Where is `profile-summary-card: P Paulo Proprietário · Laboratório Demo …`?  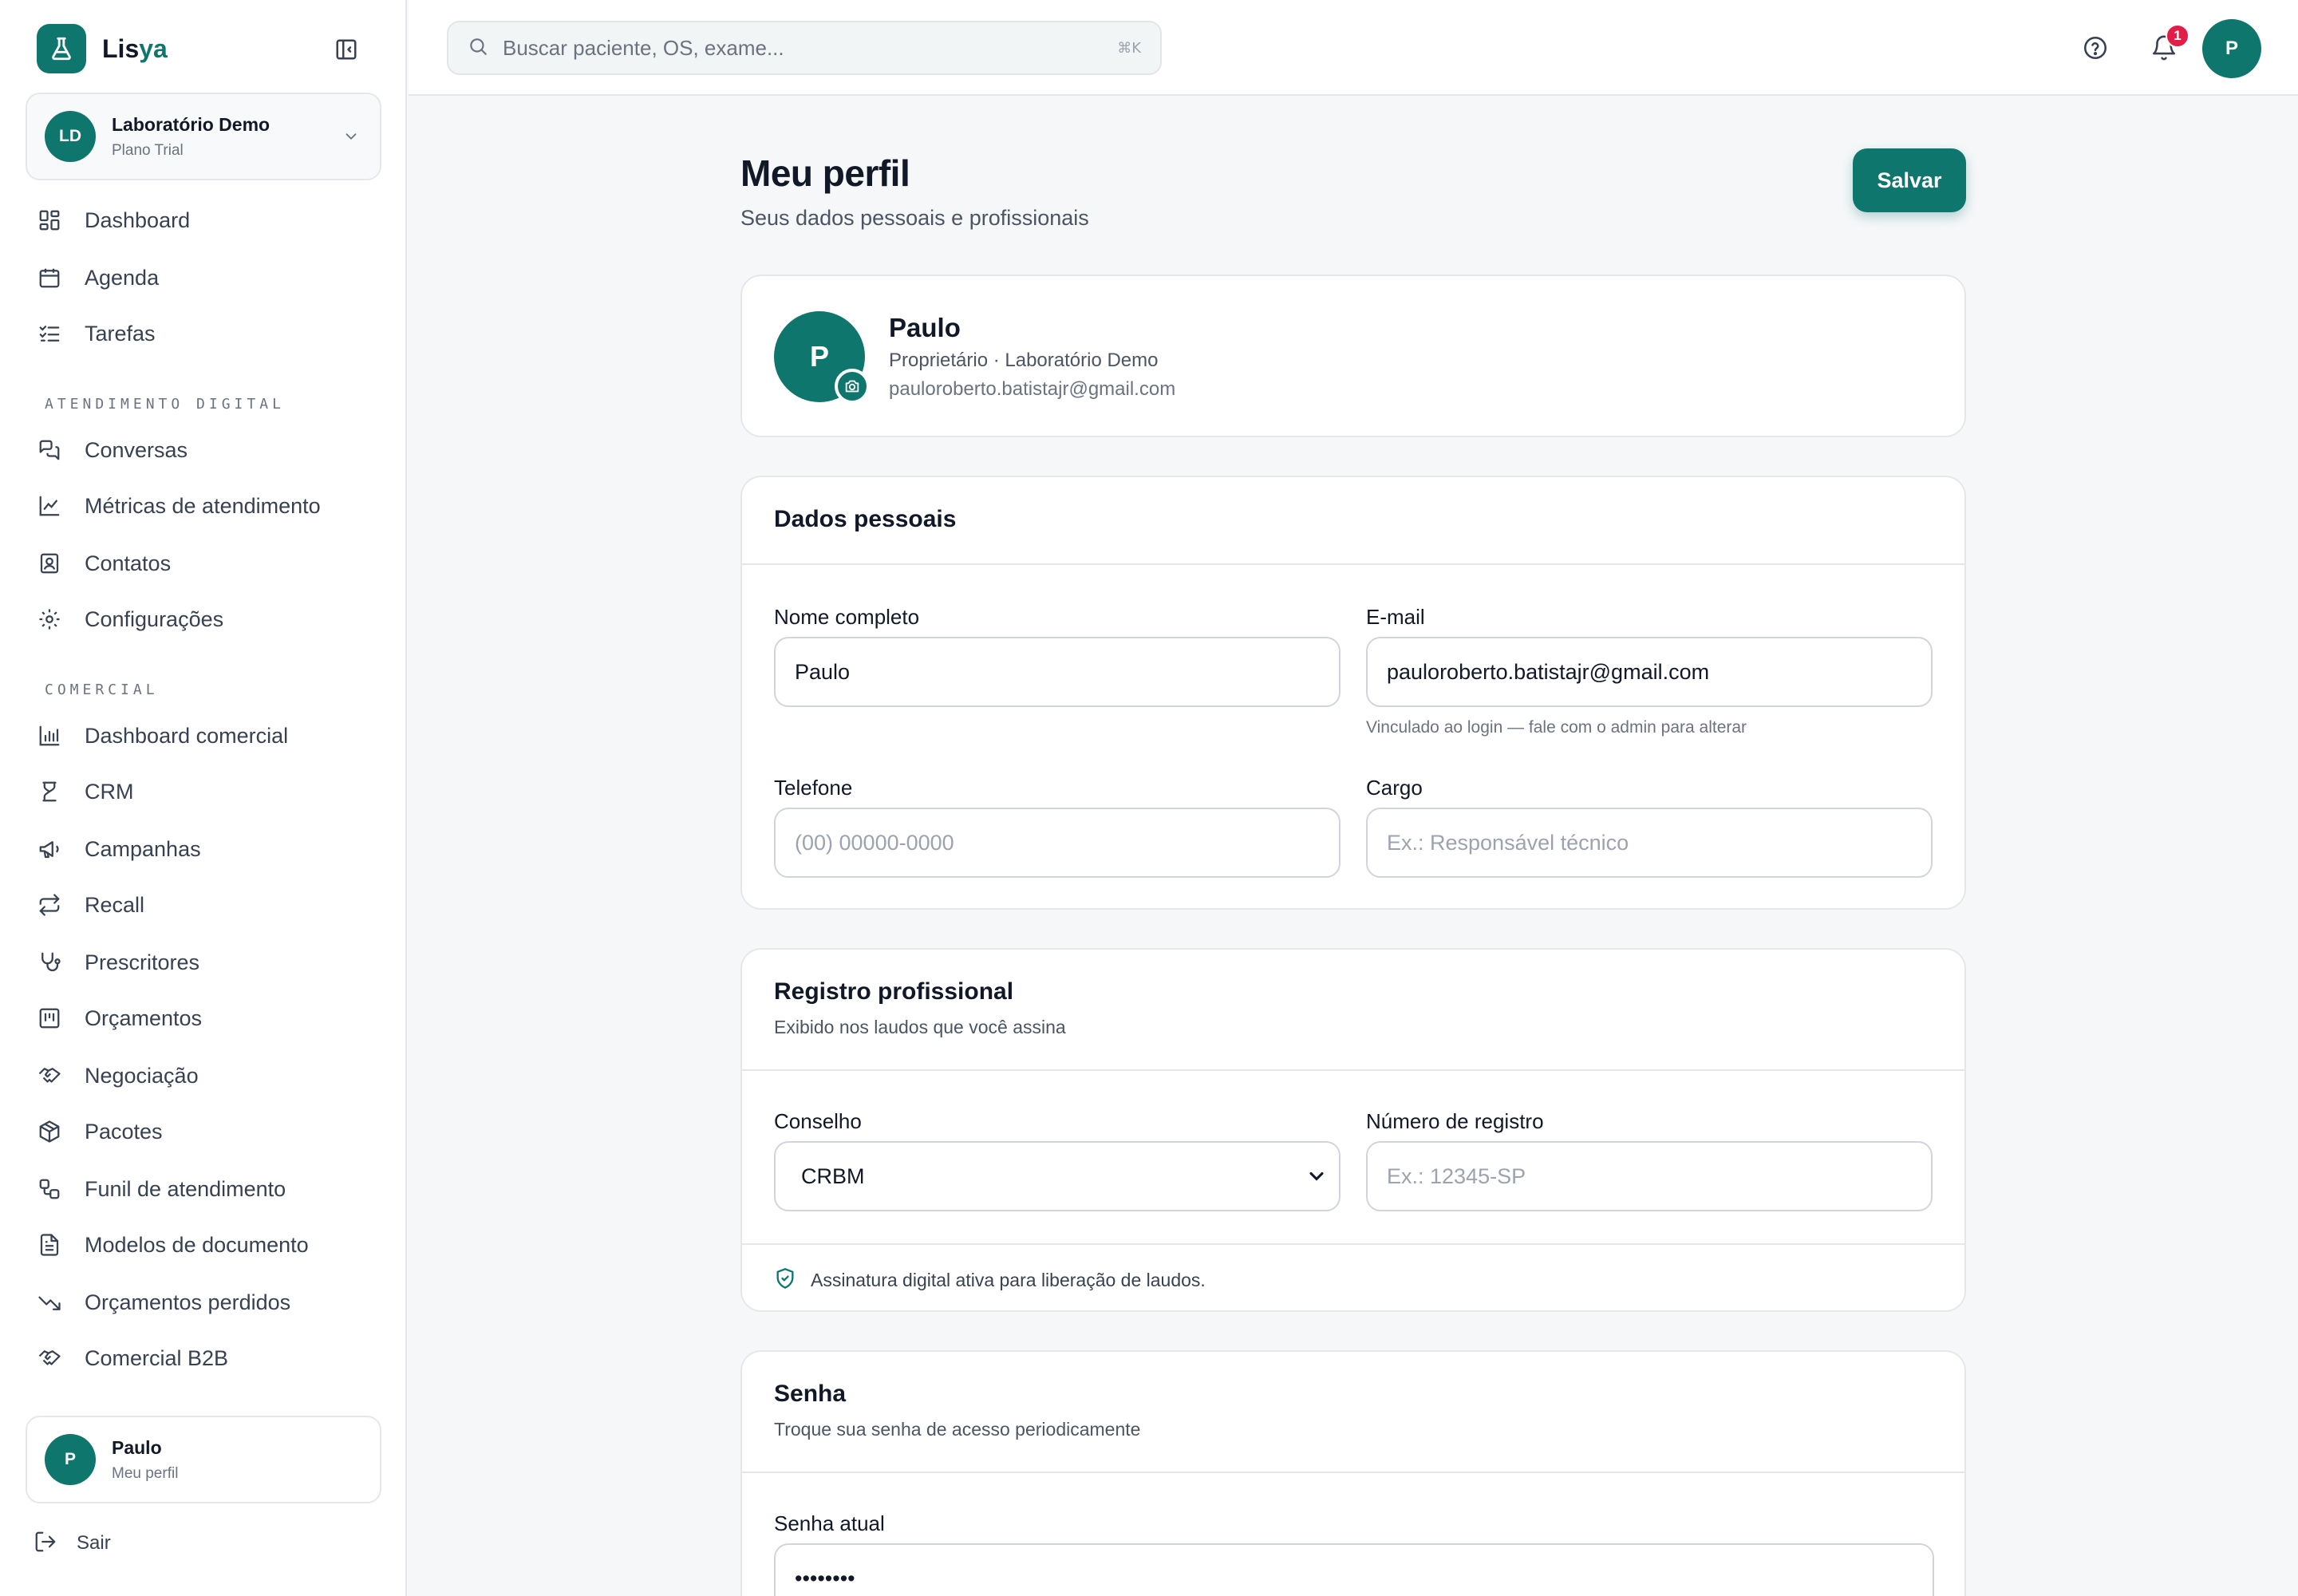
profile-summary-card: P Paulo Proprietário · Laboratório Demo … is located at coordinates (1353, 356).